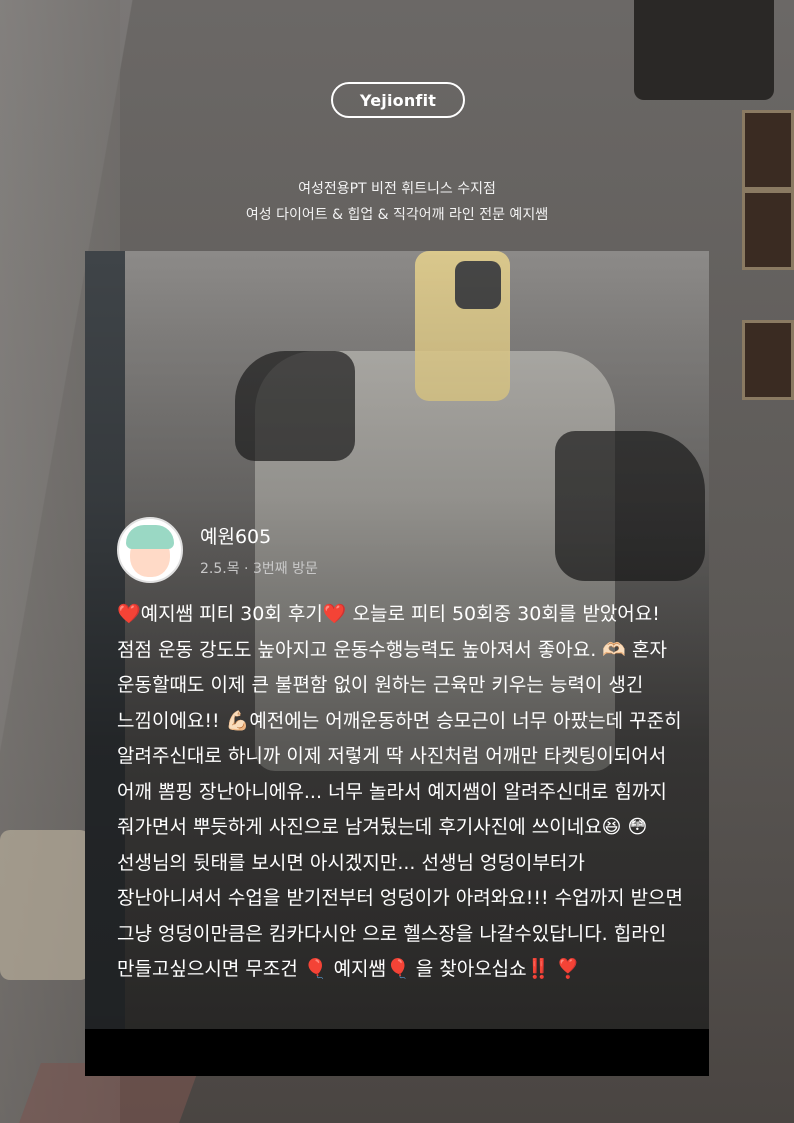 Image resolution: width=794 pixels, height=1123 pixels. What do you see at coordinates (397, 189) in the screenshot?
I see `tagline-gym: 여성전용PT 비전 휘트니스 수지점` at bounding box center [397, 189].